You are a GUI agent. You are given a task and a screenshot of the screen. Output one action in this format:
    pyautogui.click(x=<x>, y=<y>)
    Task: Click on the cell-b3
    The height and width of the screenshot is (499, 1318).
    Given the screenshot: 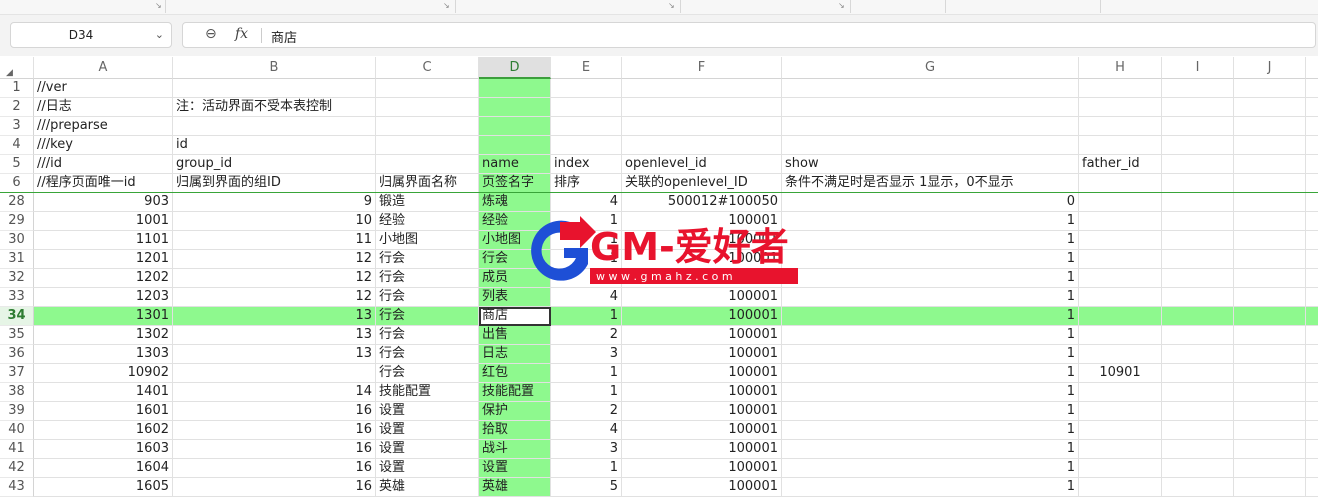 What is the action you would take?
    pyautogui.click(x=274, y=126)
    